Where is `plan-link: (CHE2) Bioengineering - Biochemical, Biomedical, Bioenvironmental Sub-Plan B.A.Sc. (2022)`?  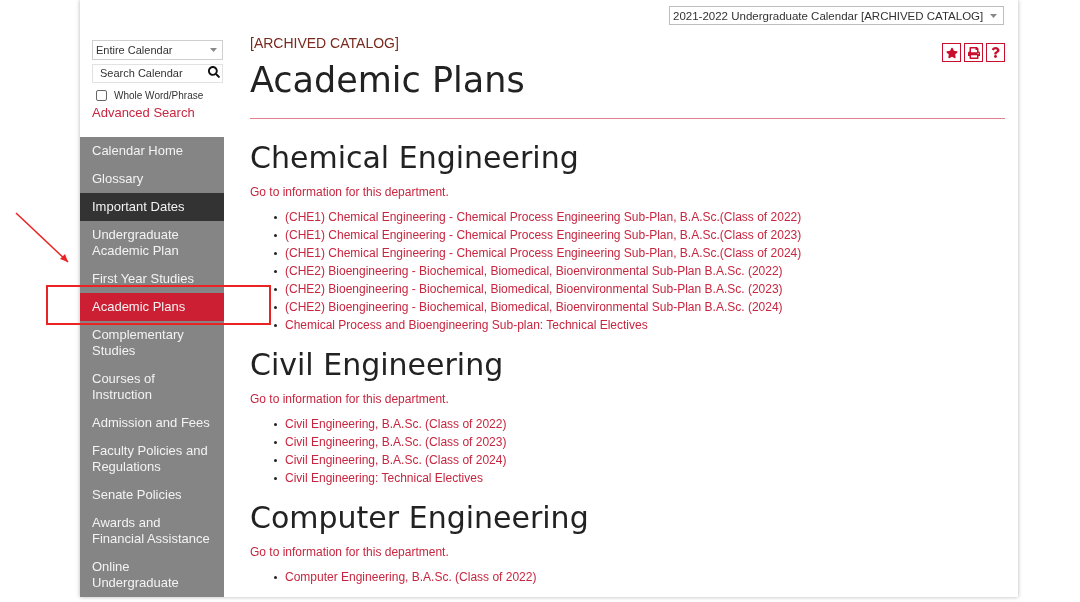
plan-link: (CHE2) Bioengineering - Biochemical, Biomedical, Bioenvironmental Sub-Plan B.A.Sc. (2022) is located at coordinates (534, 271).